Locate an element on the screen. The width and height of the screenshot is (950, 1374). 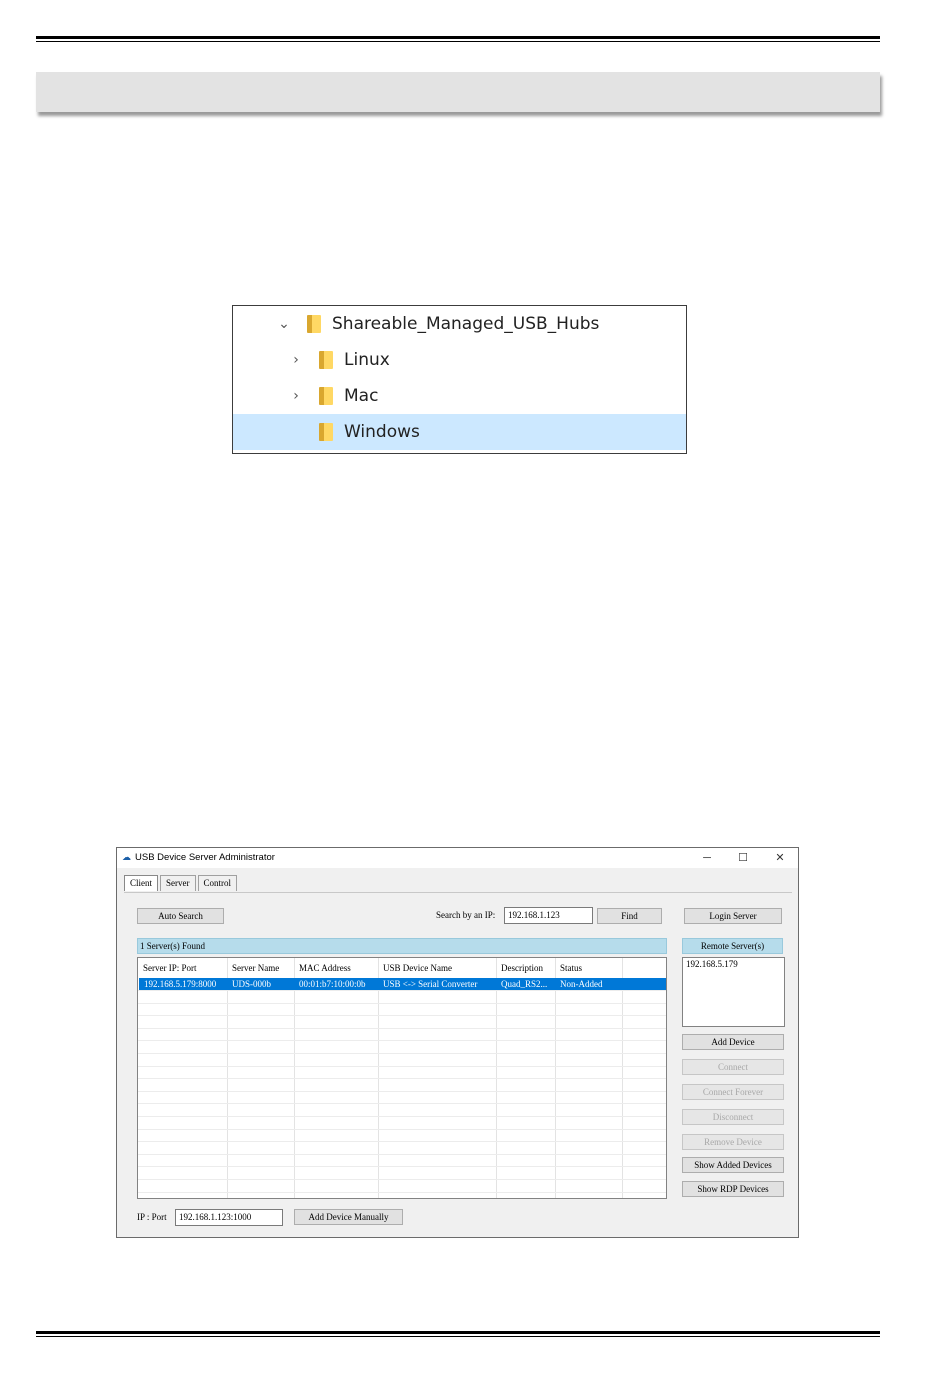
minimize-button: ─ is located at coordinates (707, 858).